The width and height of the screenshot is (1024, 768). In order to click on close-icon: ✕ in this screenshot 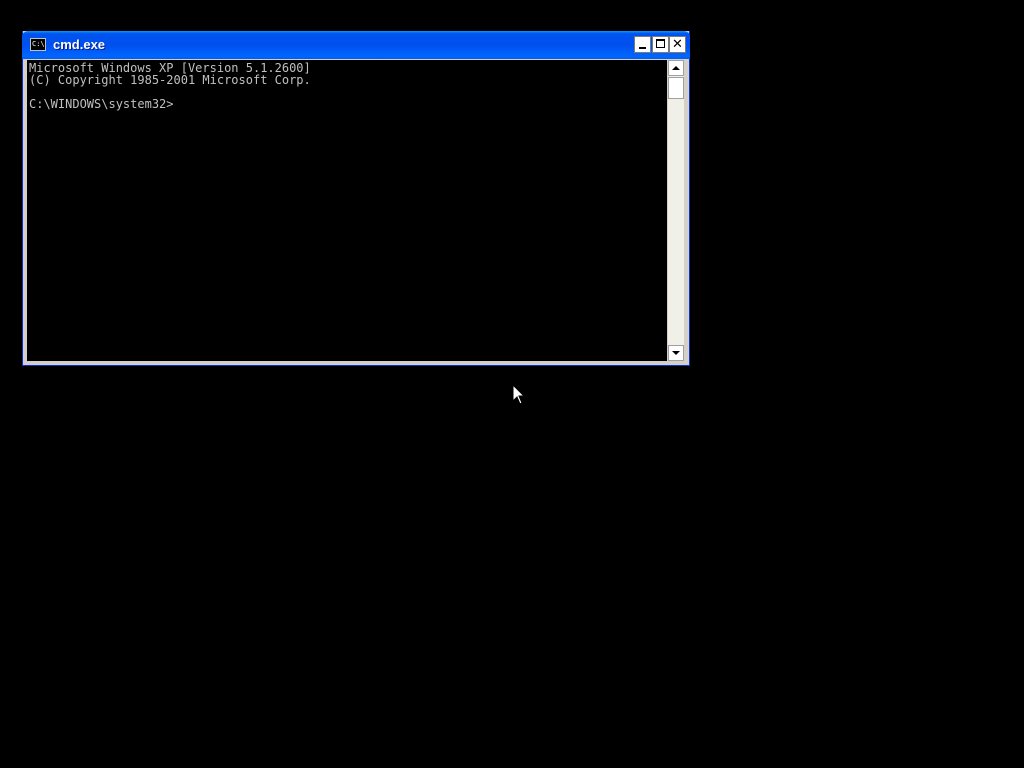, I will do `click(677, 44)`.